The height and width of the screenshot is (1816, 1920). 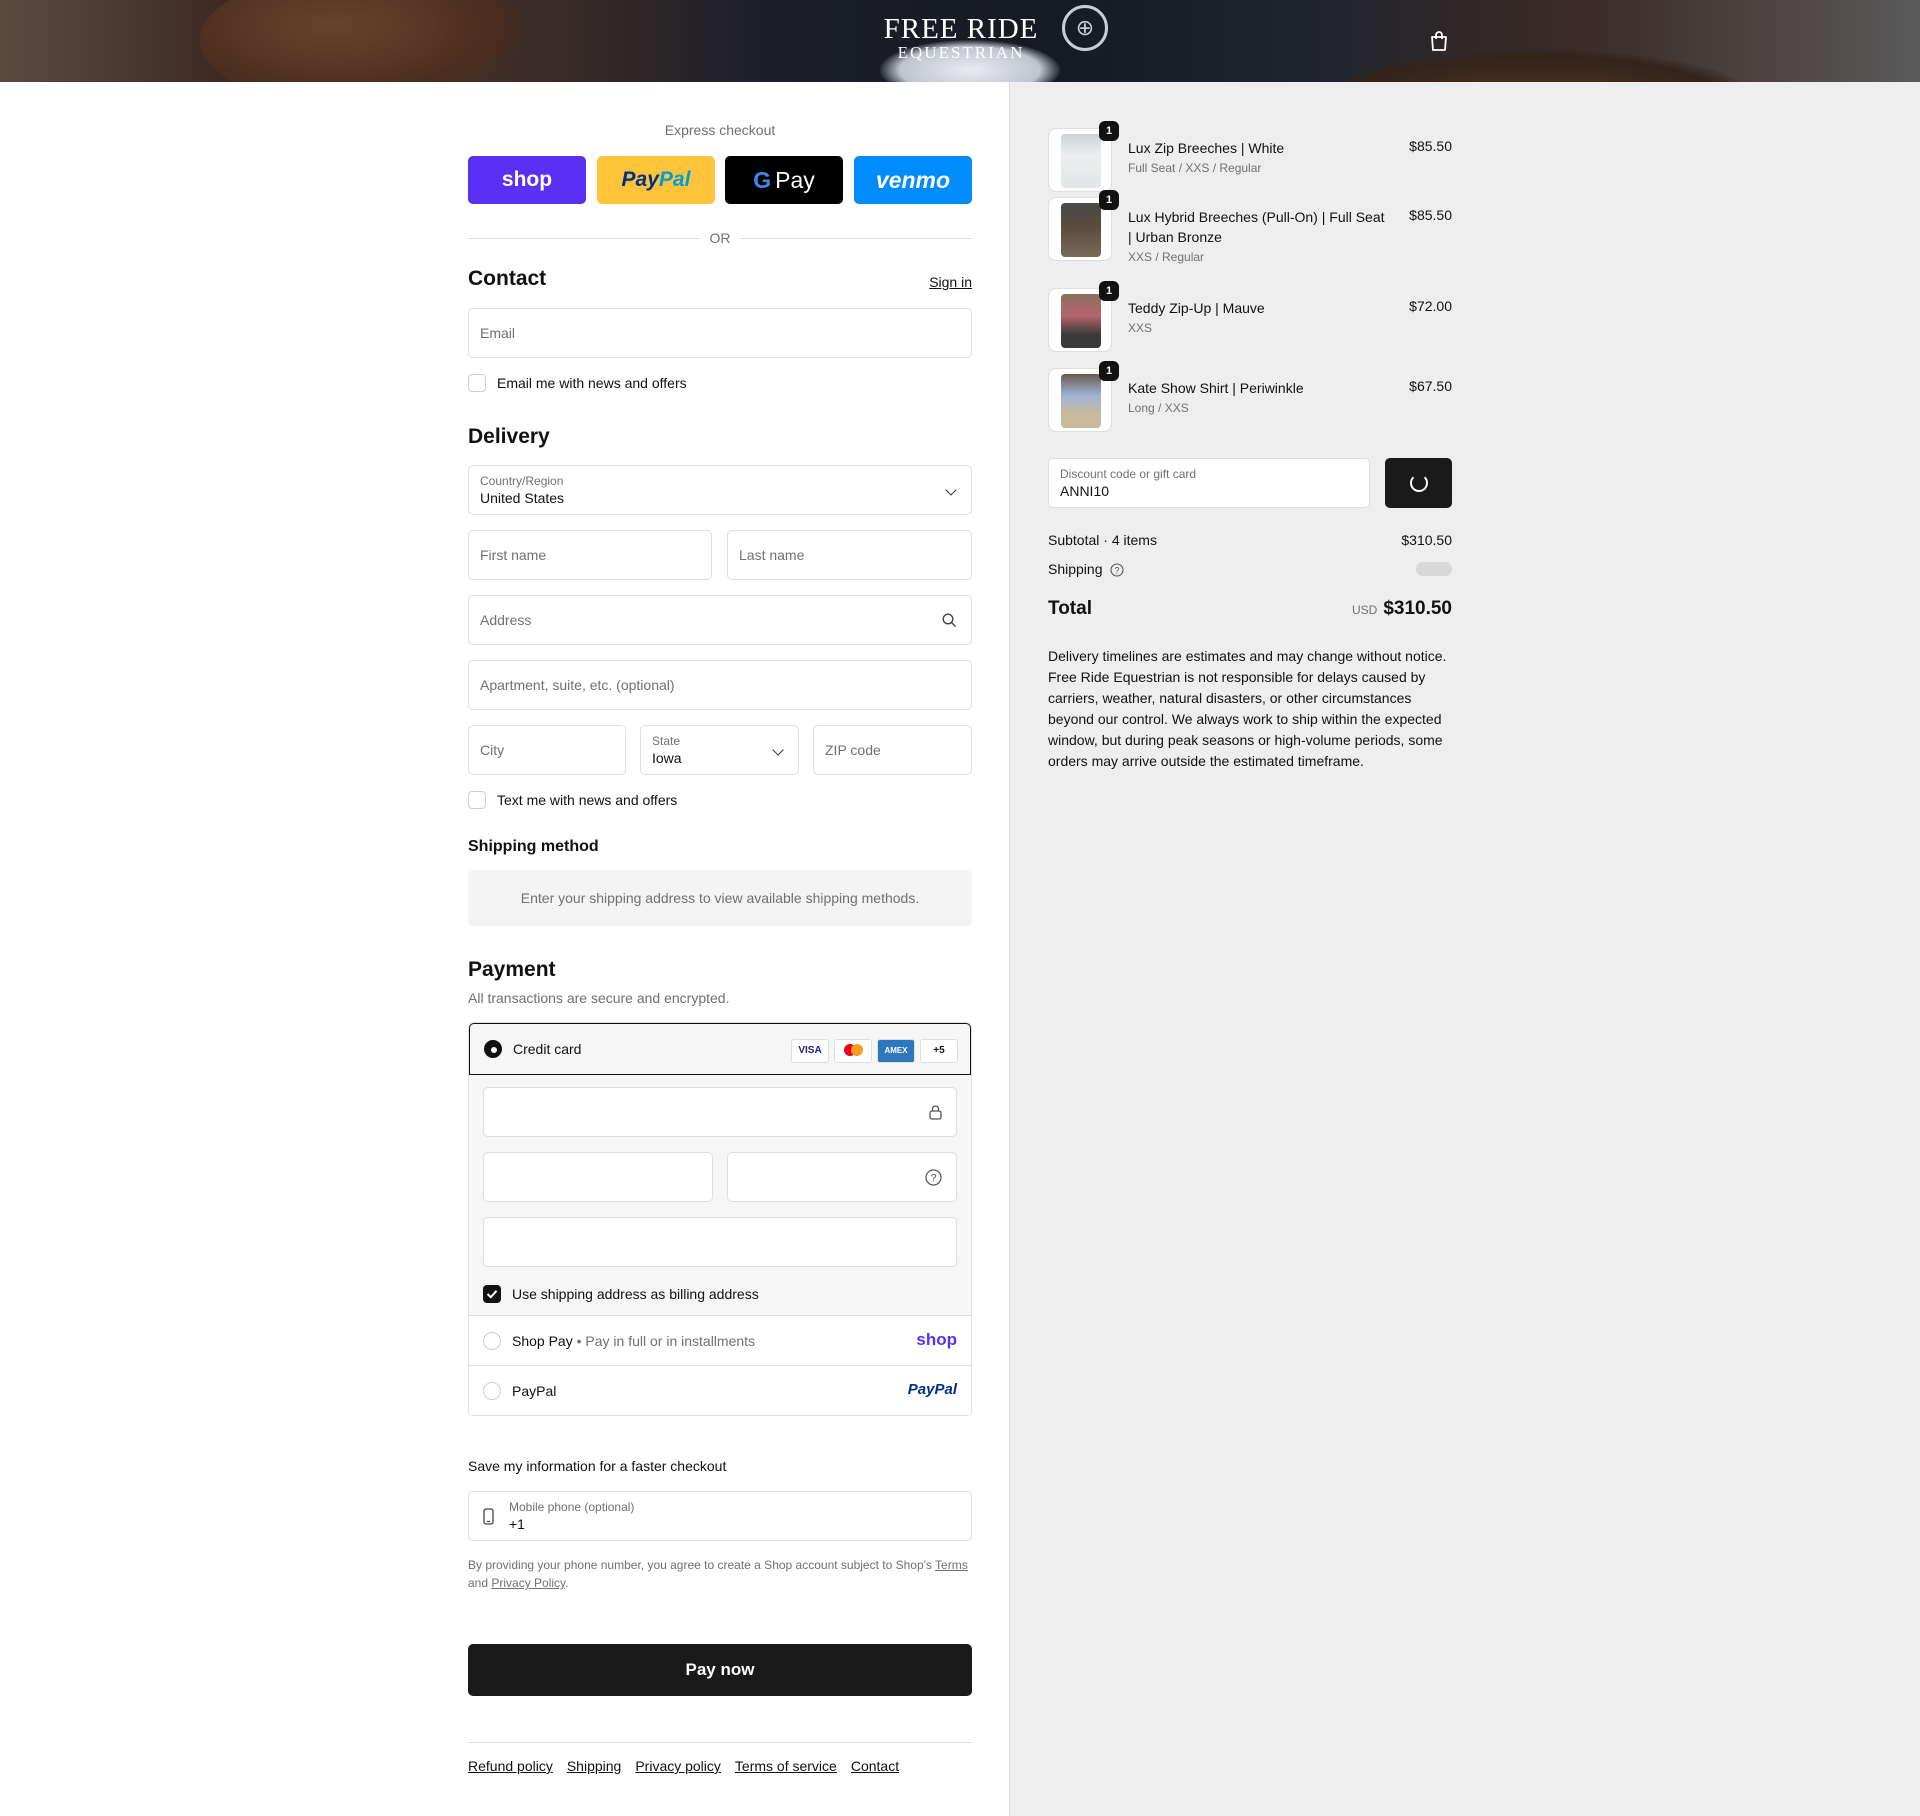 What do you see at coordinates (961, 37) in the screenshot?
I see `brand-logo: FREE RIDE EQUESTRIAN` at bounding box center [961, 37].